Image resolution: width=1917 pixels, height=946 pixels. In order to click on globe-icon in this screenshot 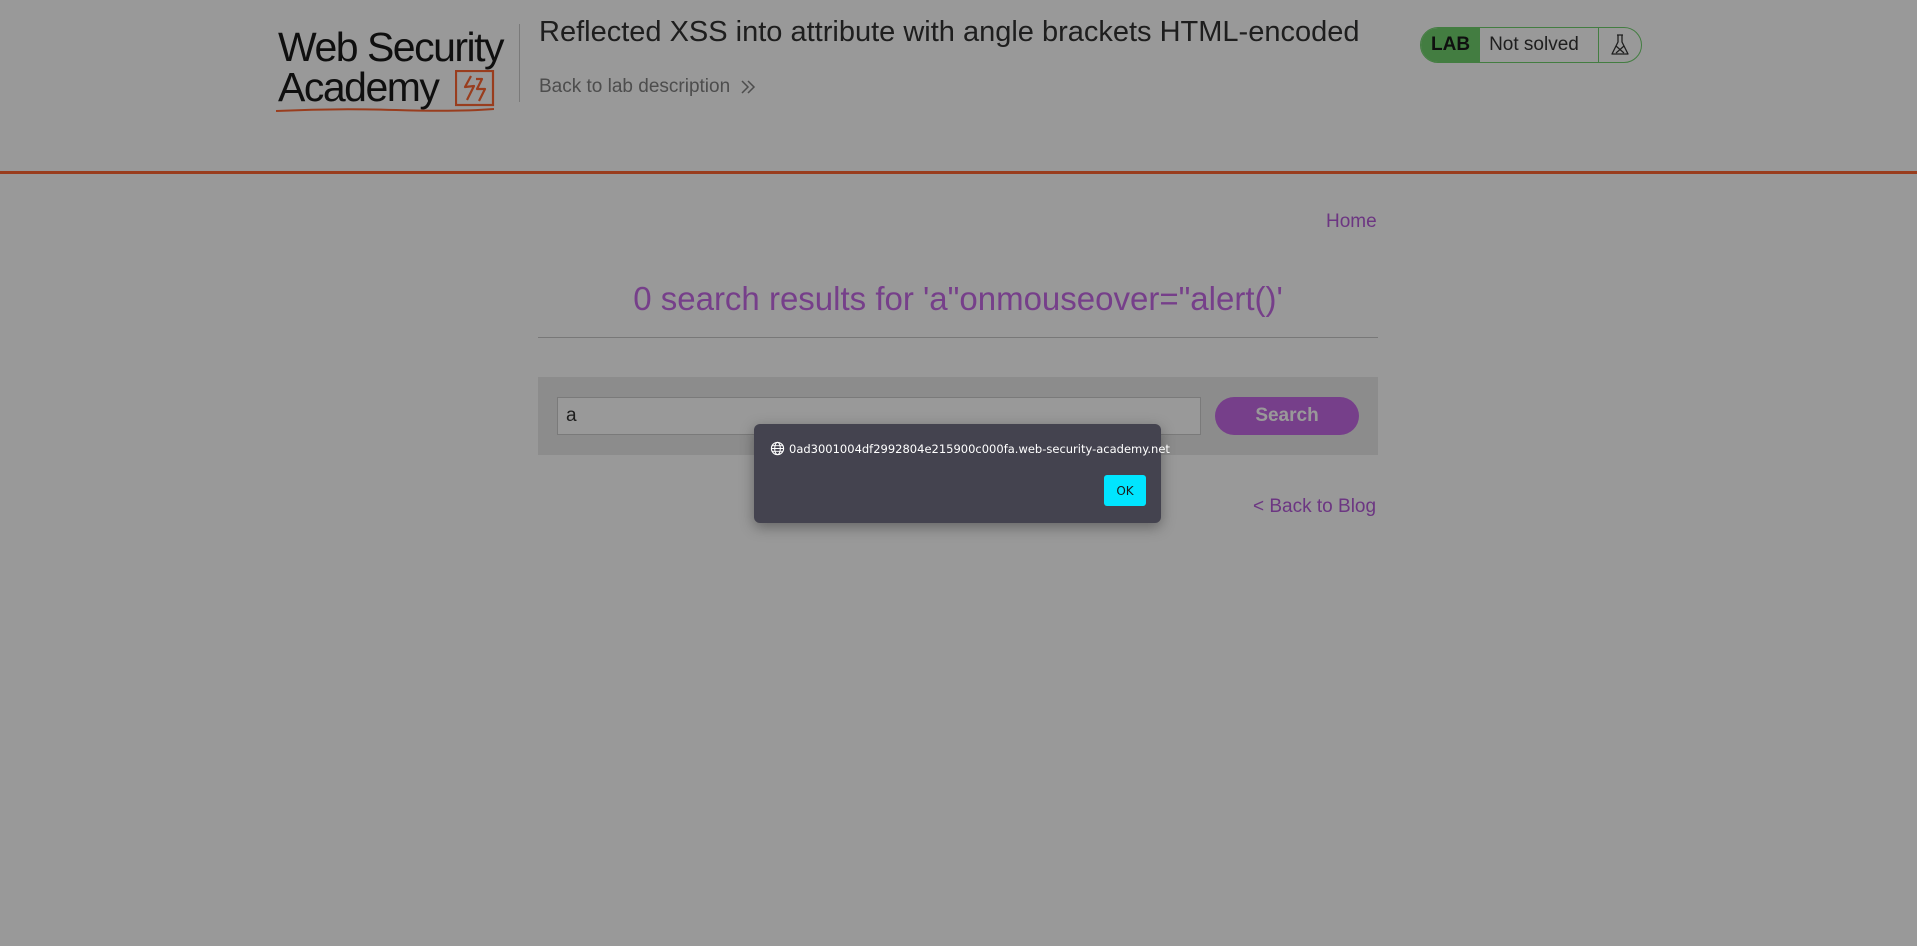, I will do `click(777, 448)`.